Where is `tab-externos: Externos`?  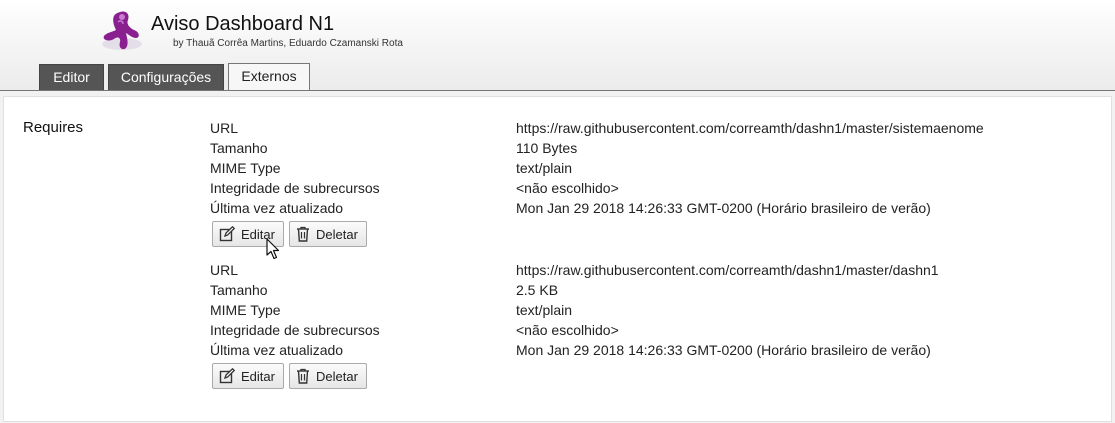 tab-externos: Externos is located at coordinates (269, 77).